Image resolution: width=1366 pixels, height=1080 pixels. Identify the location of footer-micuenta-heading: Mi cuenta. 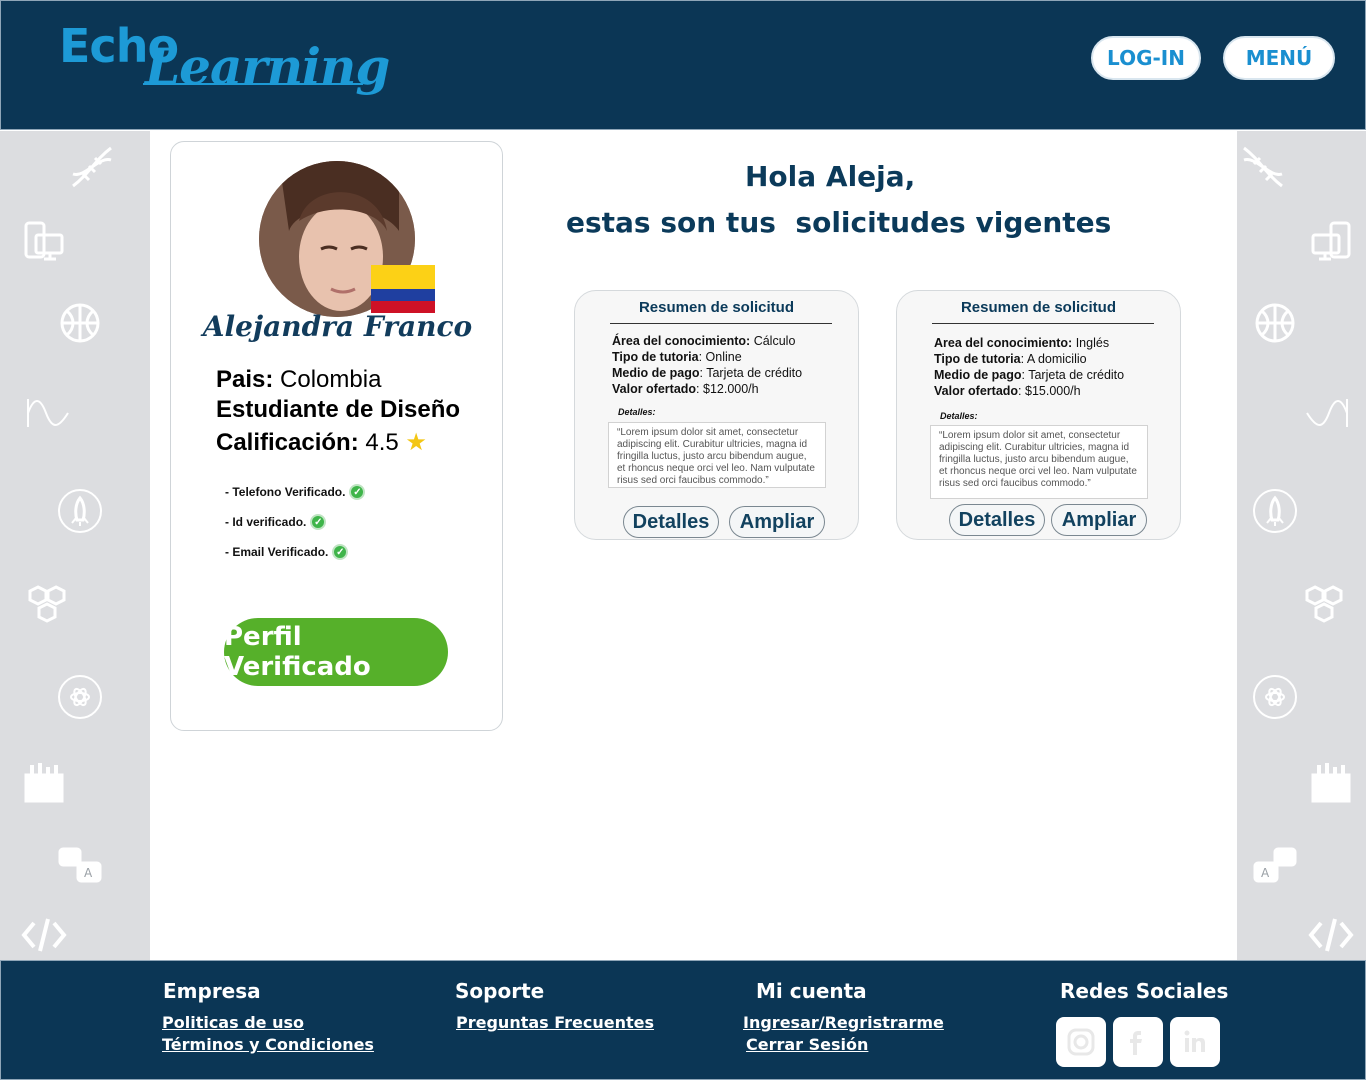
(811, 991).